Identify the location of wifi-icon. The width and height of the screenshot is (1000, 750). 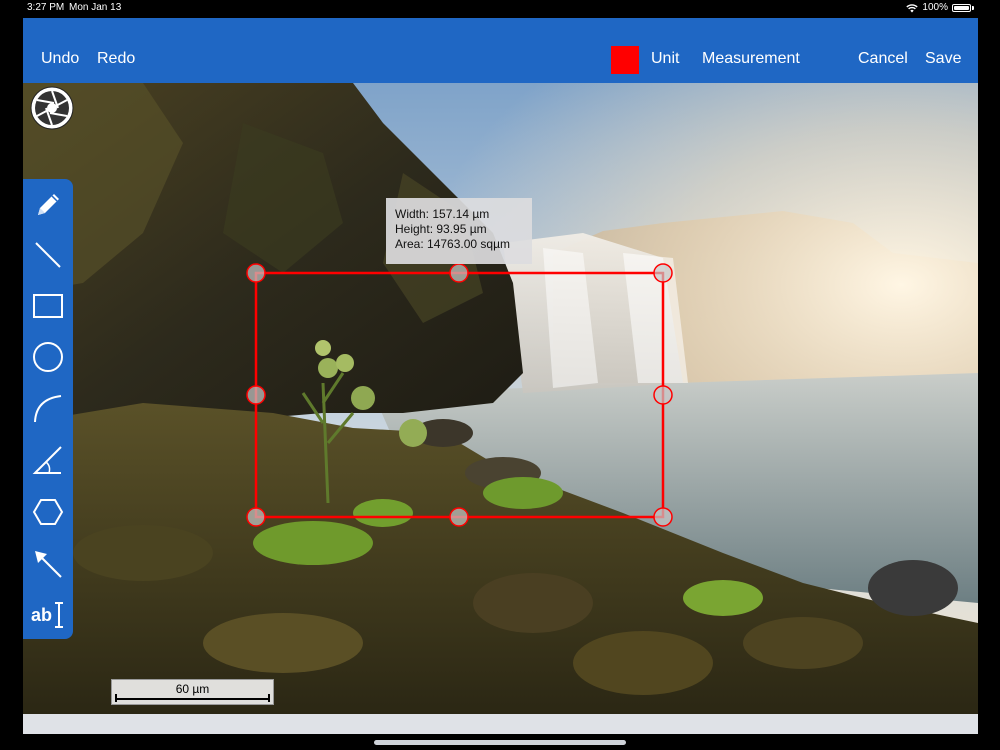
(912, 7).